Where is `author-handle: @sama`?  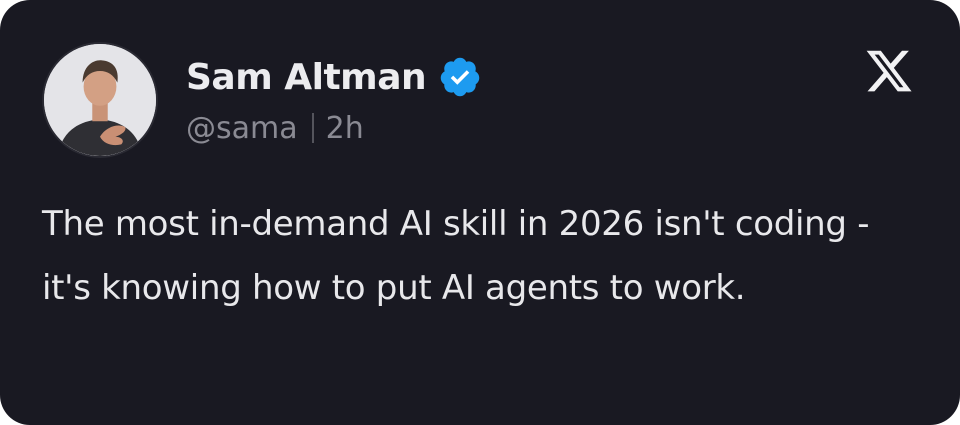
author-handle: @sama is located at coordinates (242, 128).